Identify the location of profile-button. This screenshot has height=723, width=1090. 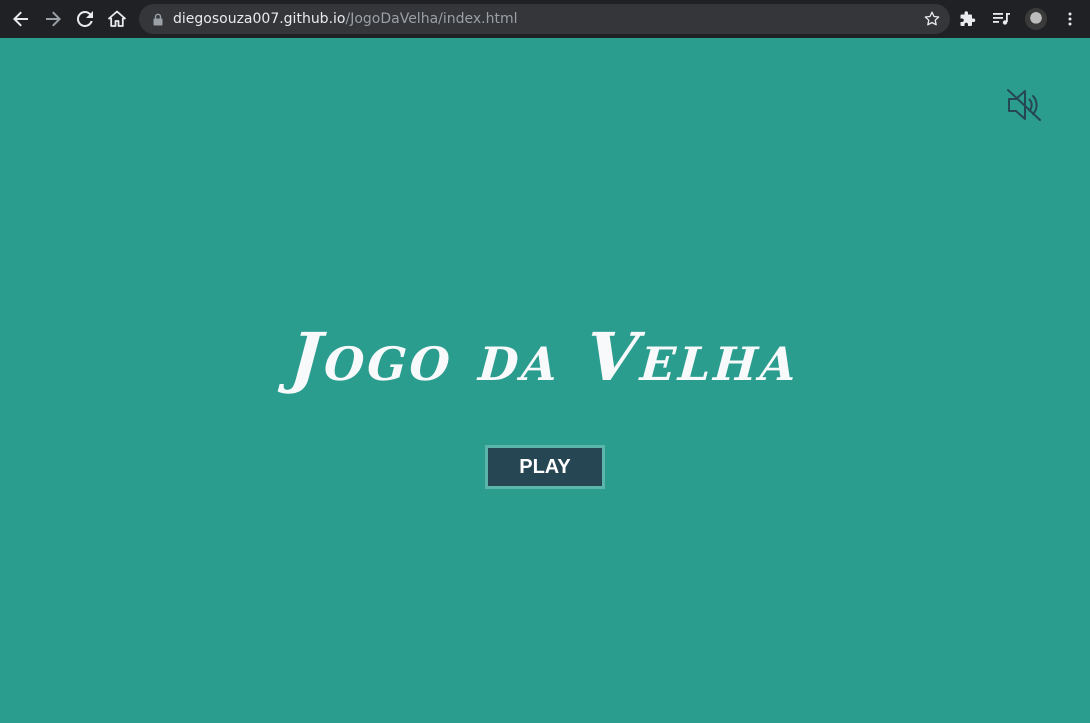
(1036, 19).